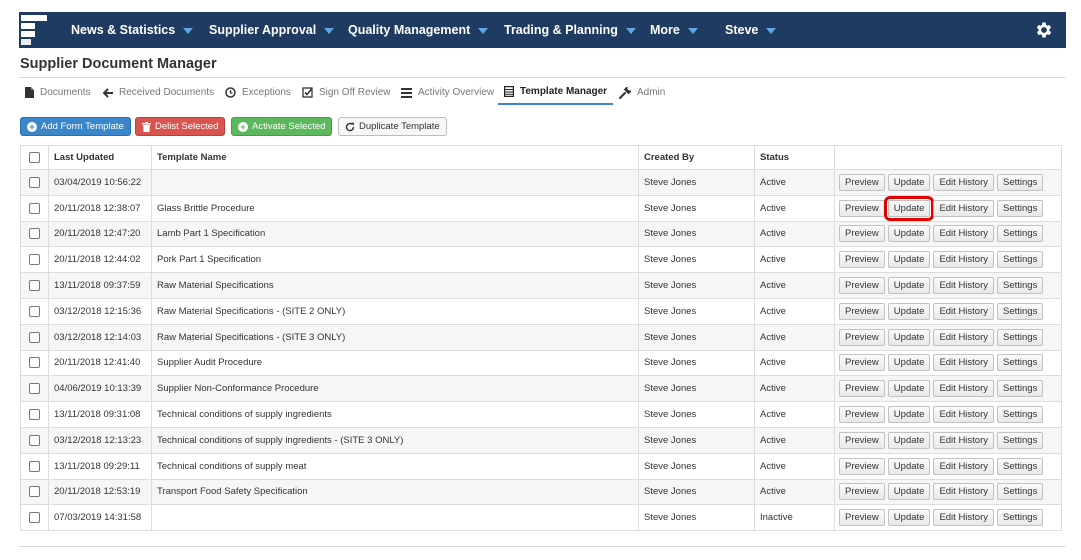 Image resolution: width=1081 pixels, height=560 pixels. Describe the element at coordinates (58, 92) in the screenshot. I see `tab-documents: Documents` at that location.